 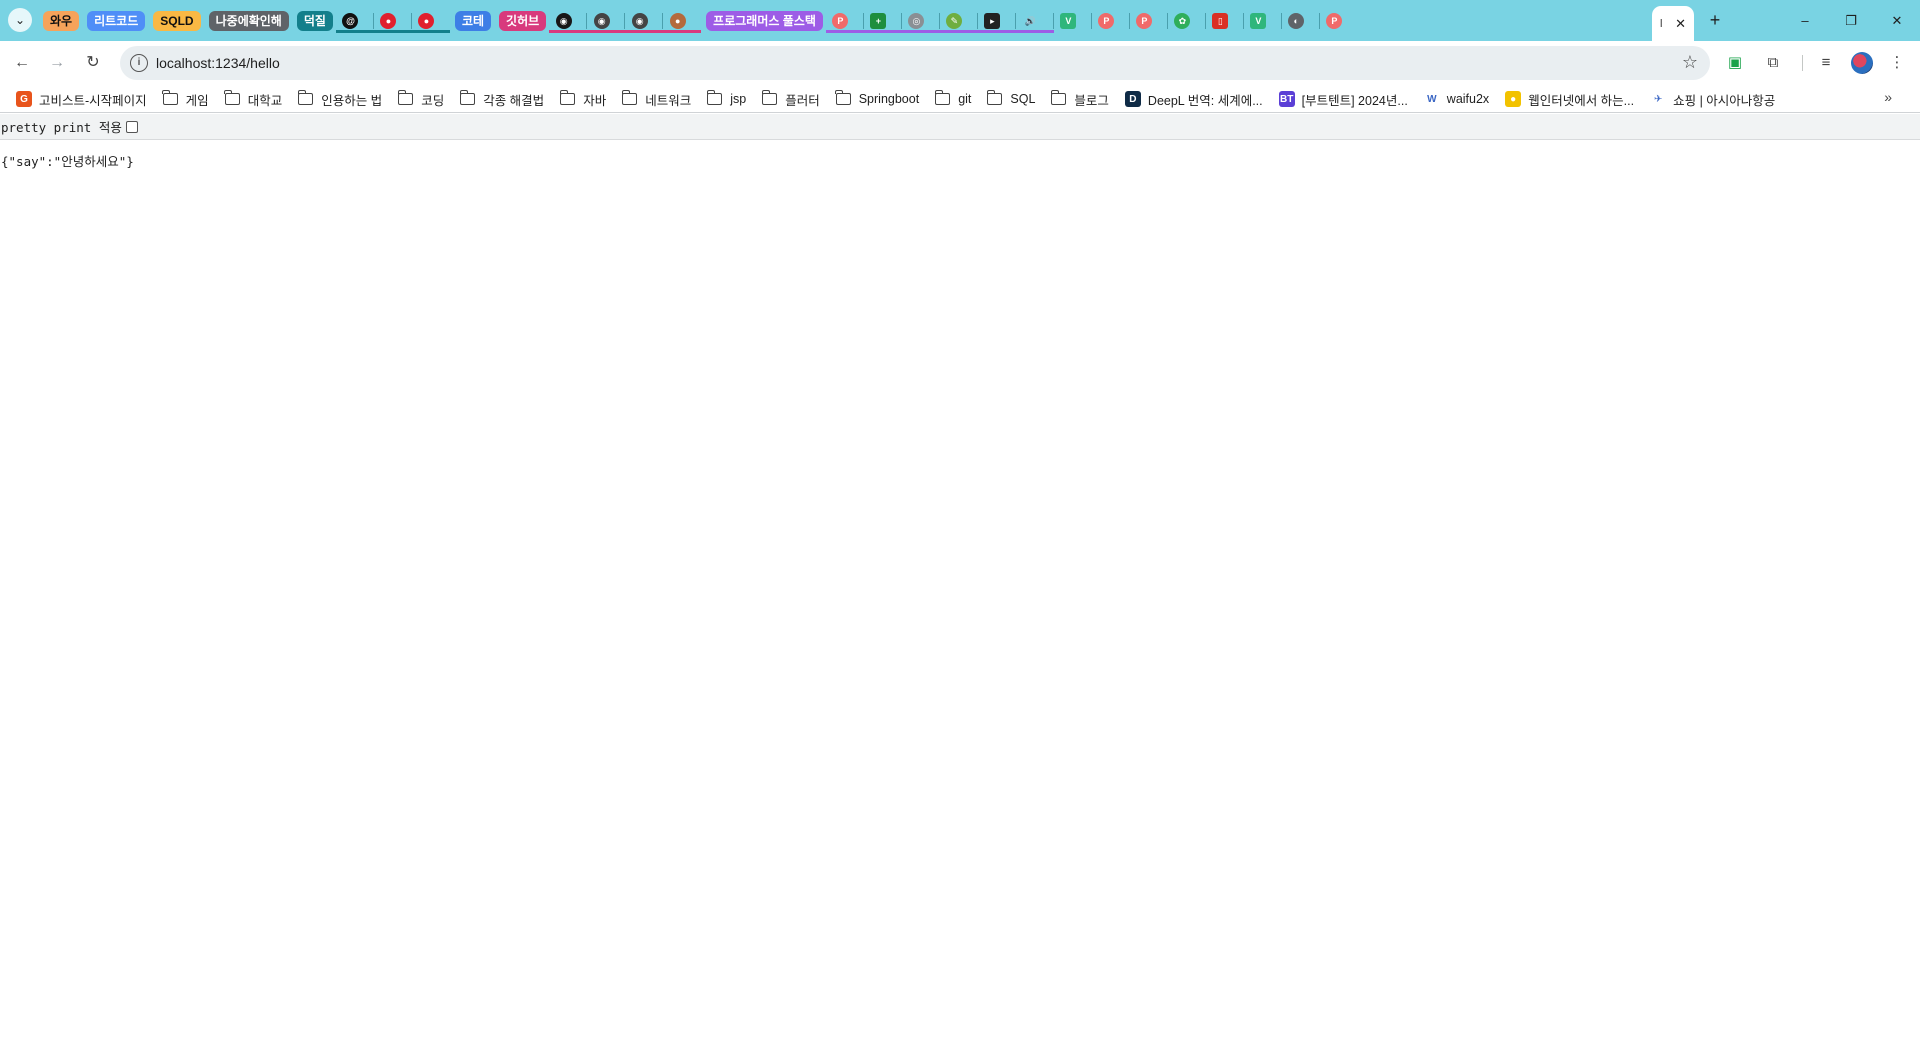 What do you see at coordinates (1456, 99) in the screenshot?
I see `bookmark-item: Wwaifu2x` at bounding box center [1456, 99].